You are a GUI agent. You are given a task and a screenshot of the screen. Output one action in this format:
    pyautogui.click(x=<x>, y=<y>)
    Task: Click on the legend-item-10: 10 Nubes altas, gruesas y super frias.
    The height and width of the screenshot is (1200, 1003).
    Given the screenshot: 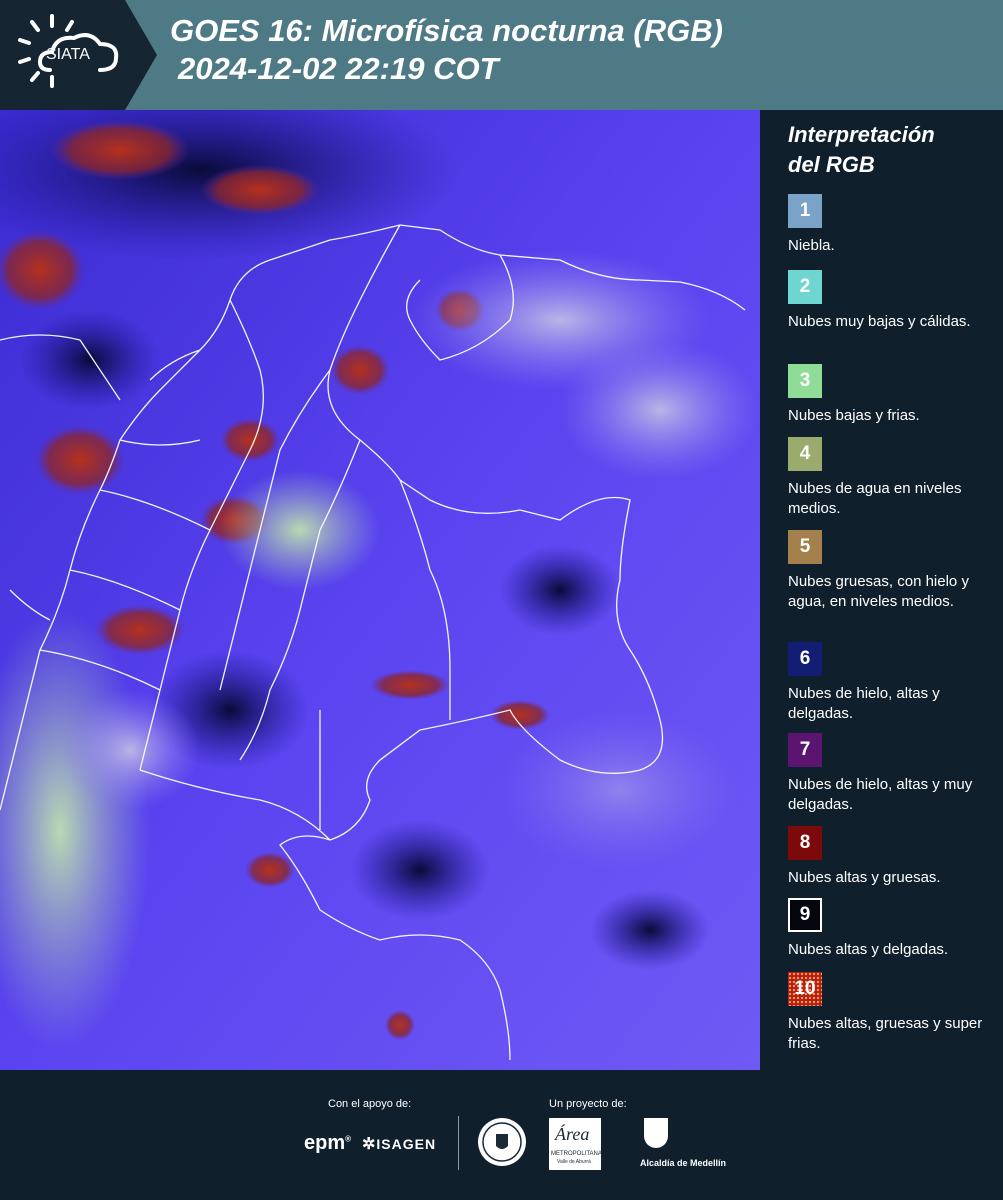 What is the action you would take?
    pyautogui.click(x=893, y=1013)
    